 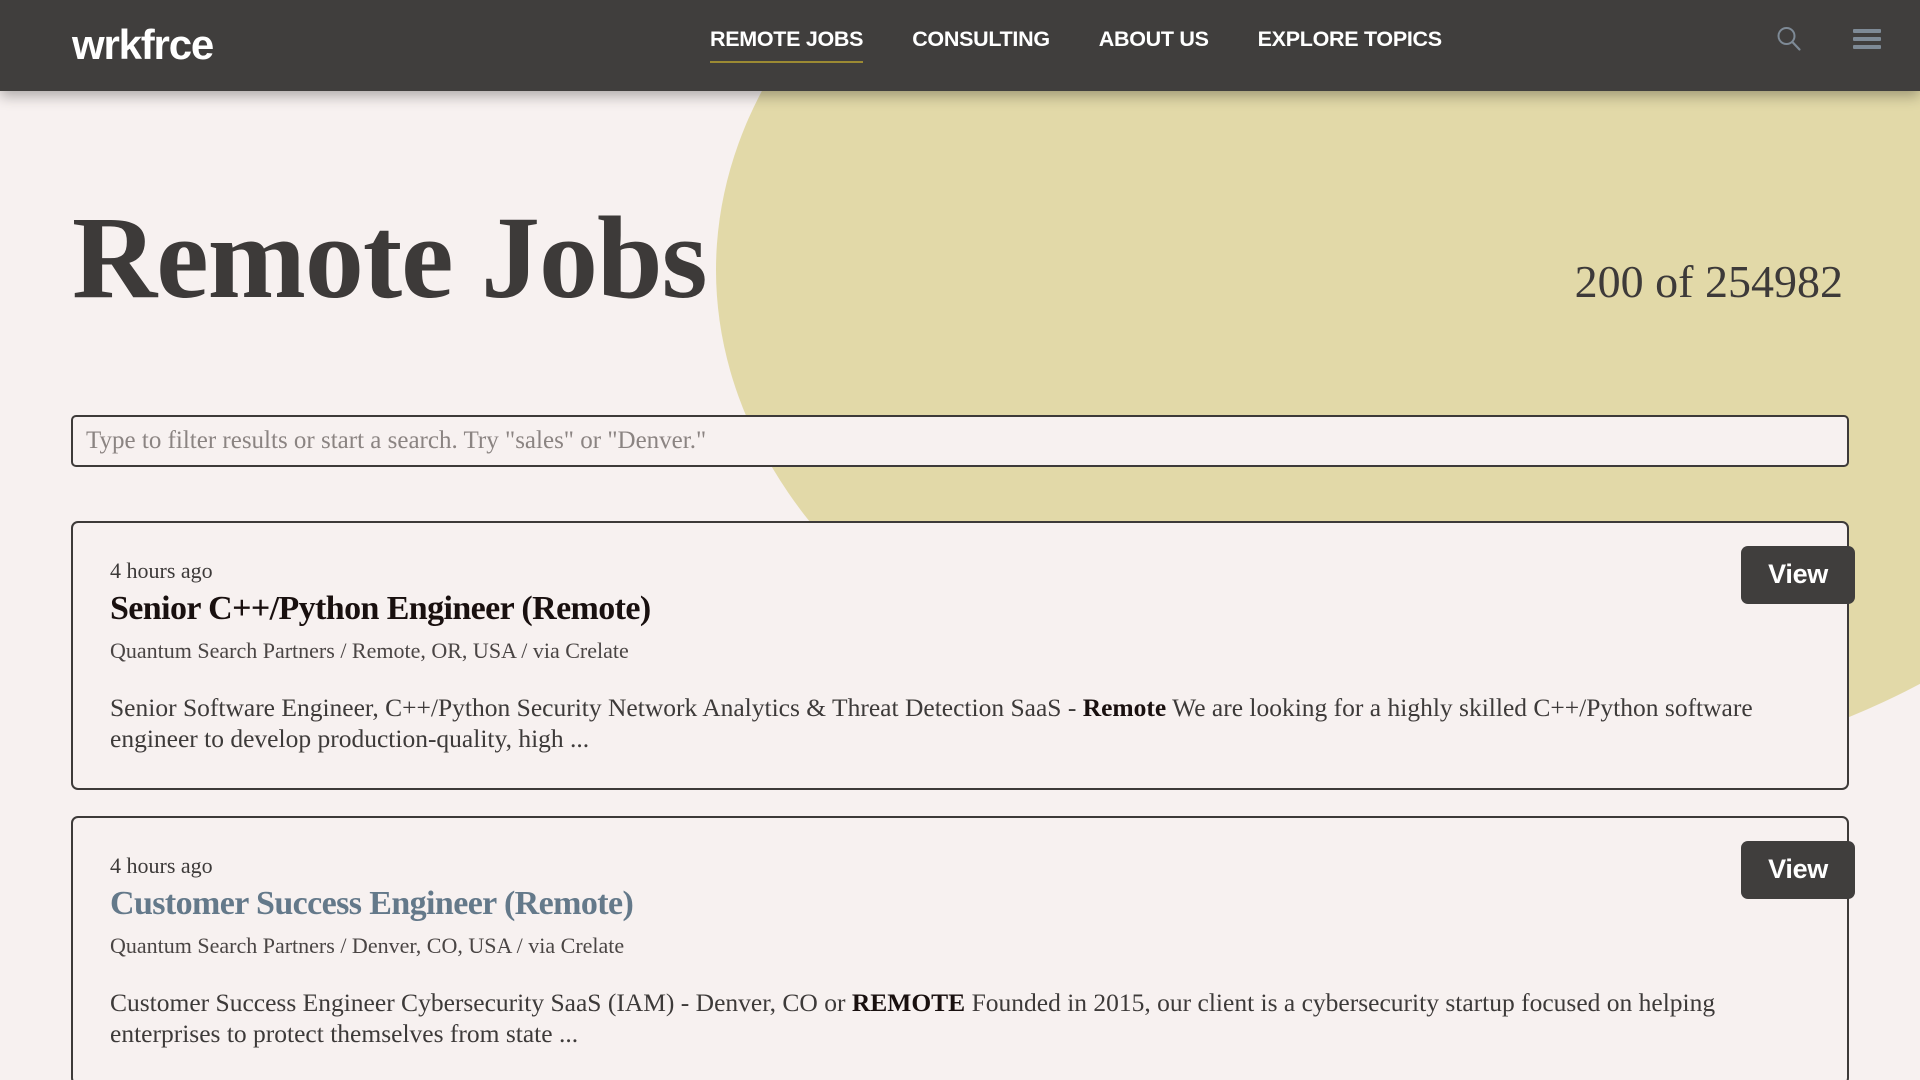 What do you see at coordinates (1828, 39) in the screenshot?
I see `header-actions` at bounding box center [1828, 39].